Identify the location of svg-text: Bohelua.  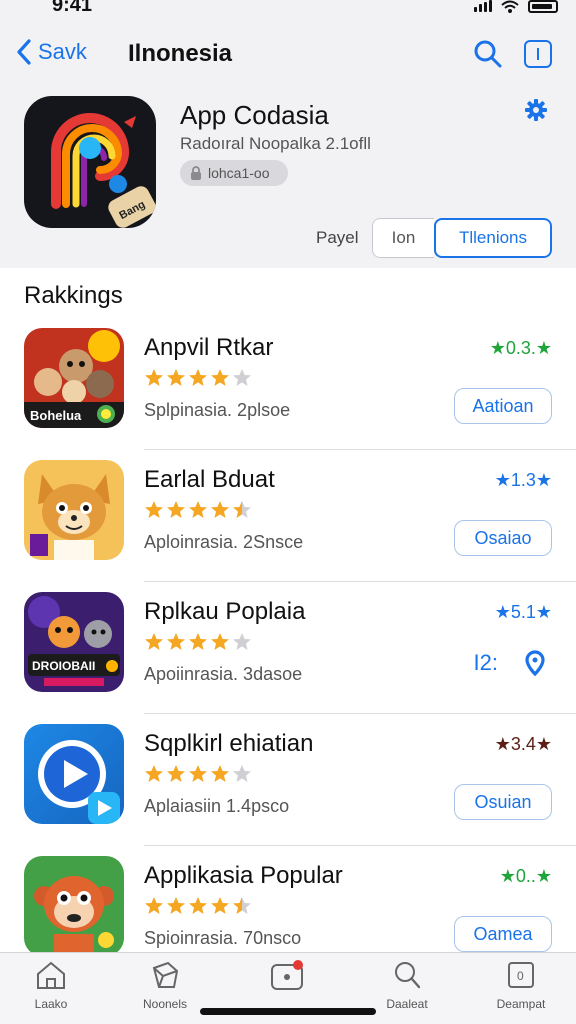
(56, 415).